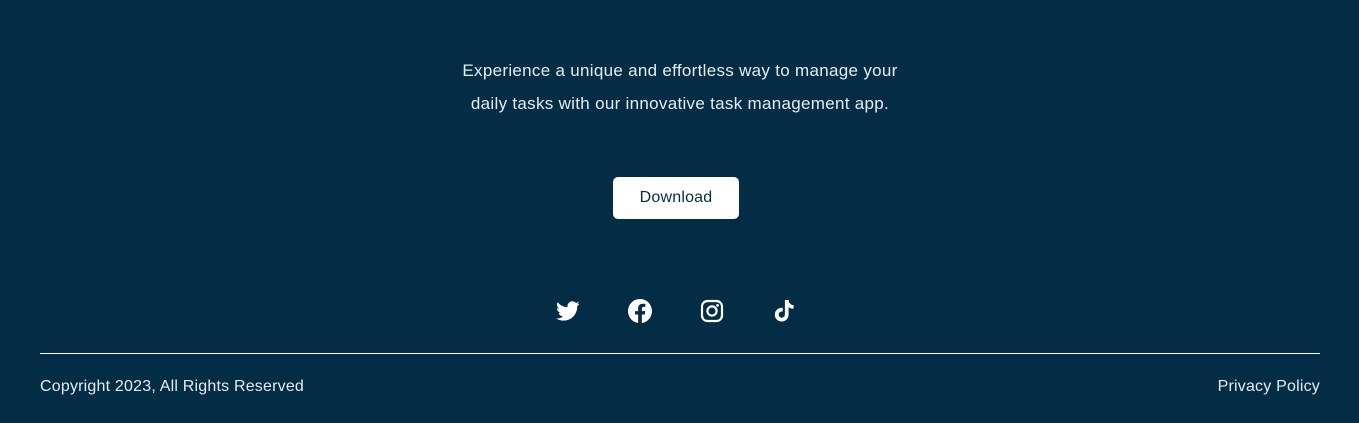 This screenshot has width=1359, height=423. Describe the element at coordinates (676, 311) in the screenshot. I see `social-links` at that location.